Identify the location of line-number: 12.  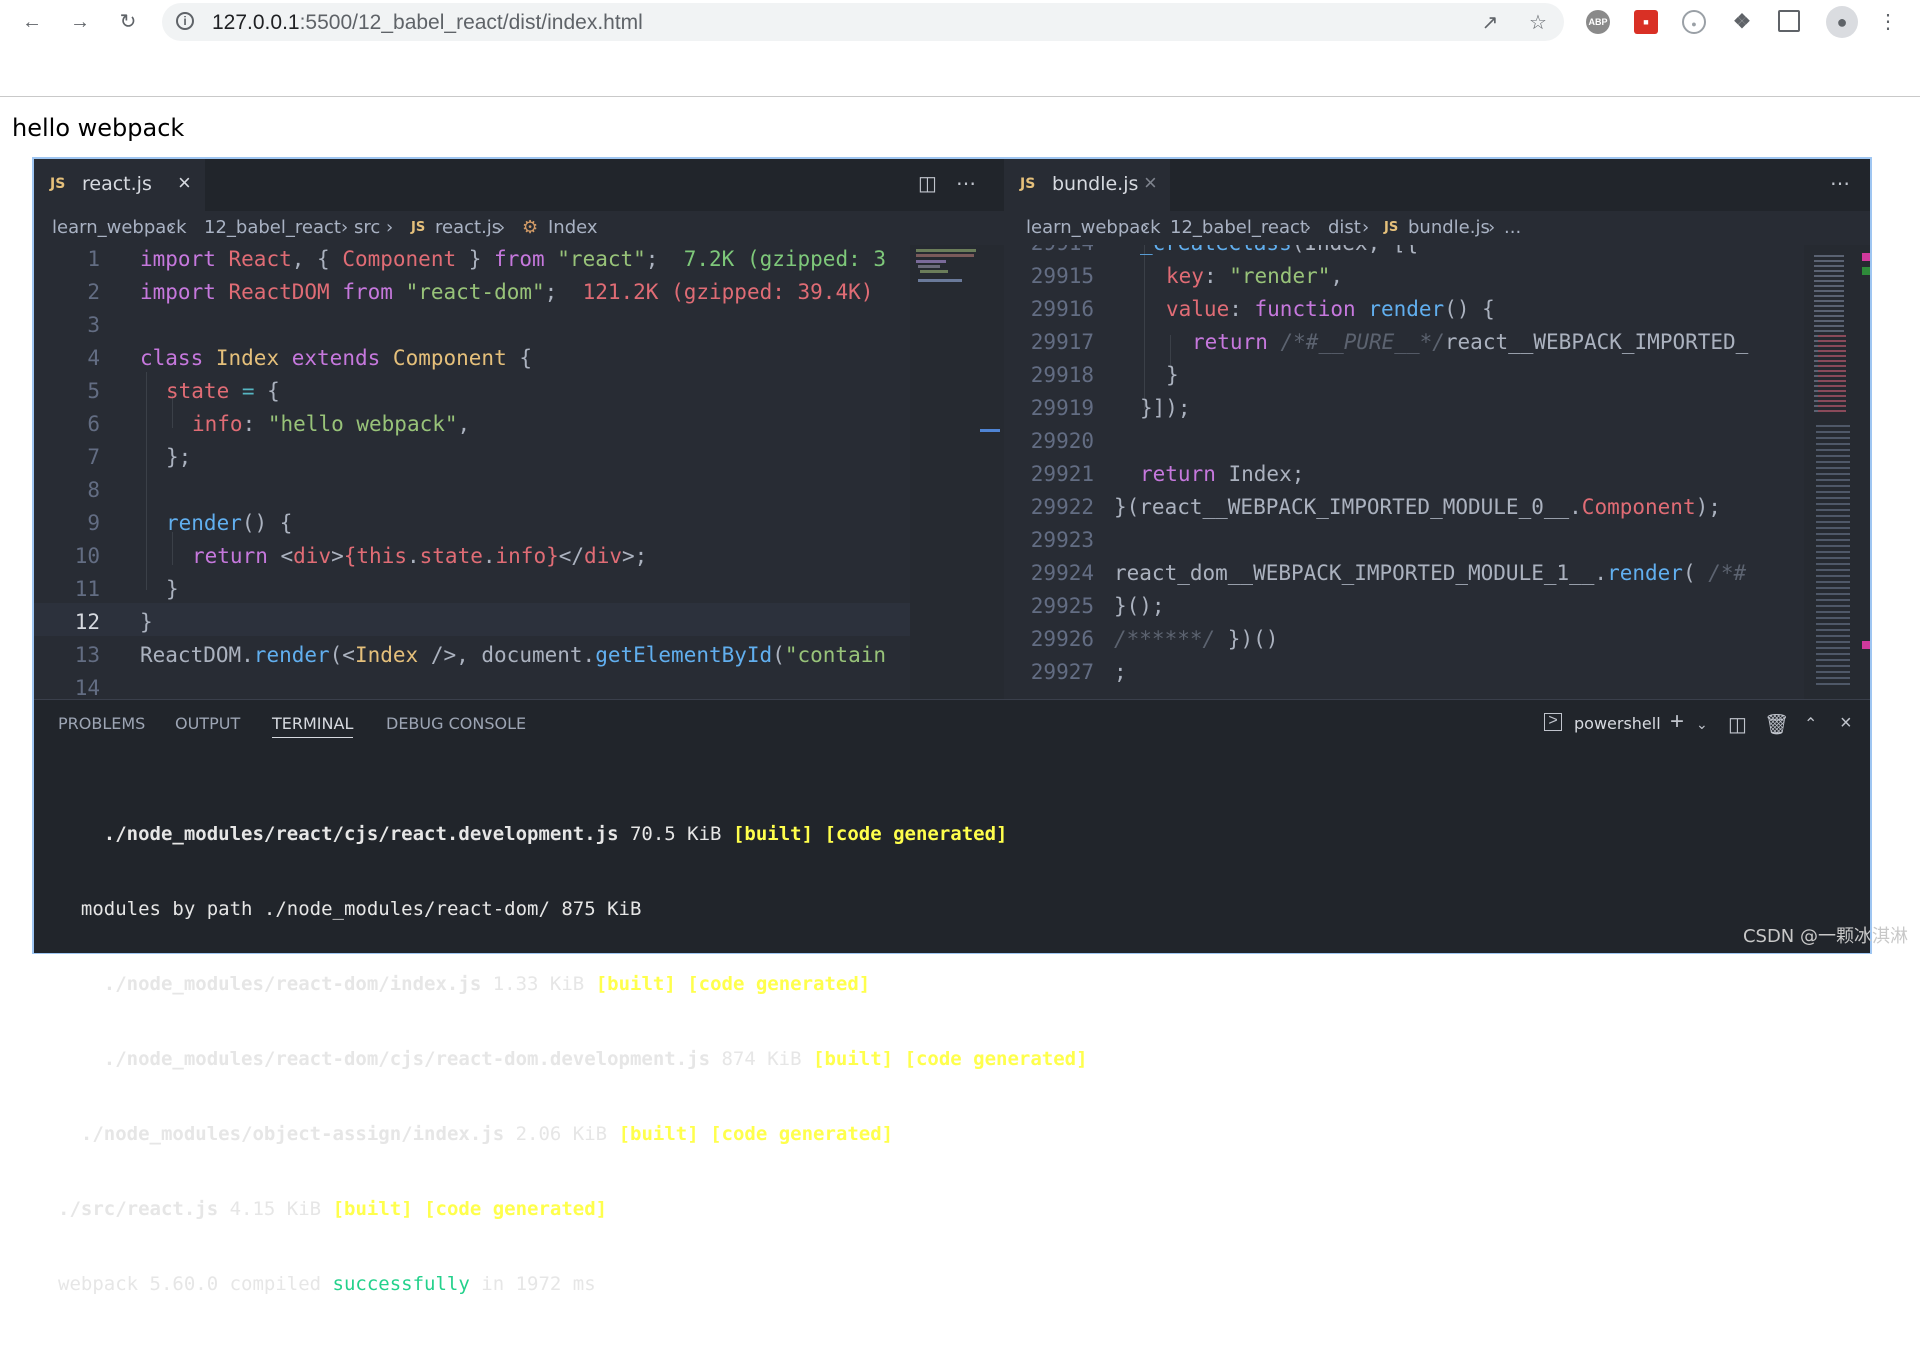
(87, 622).